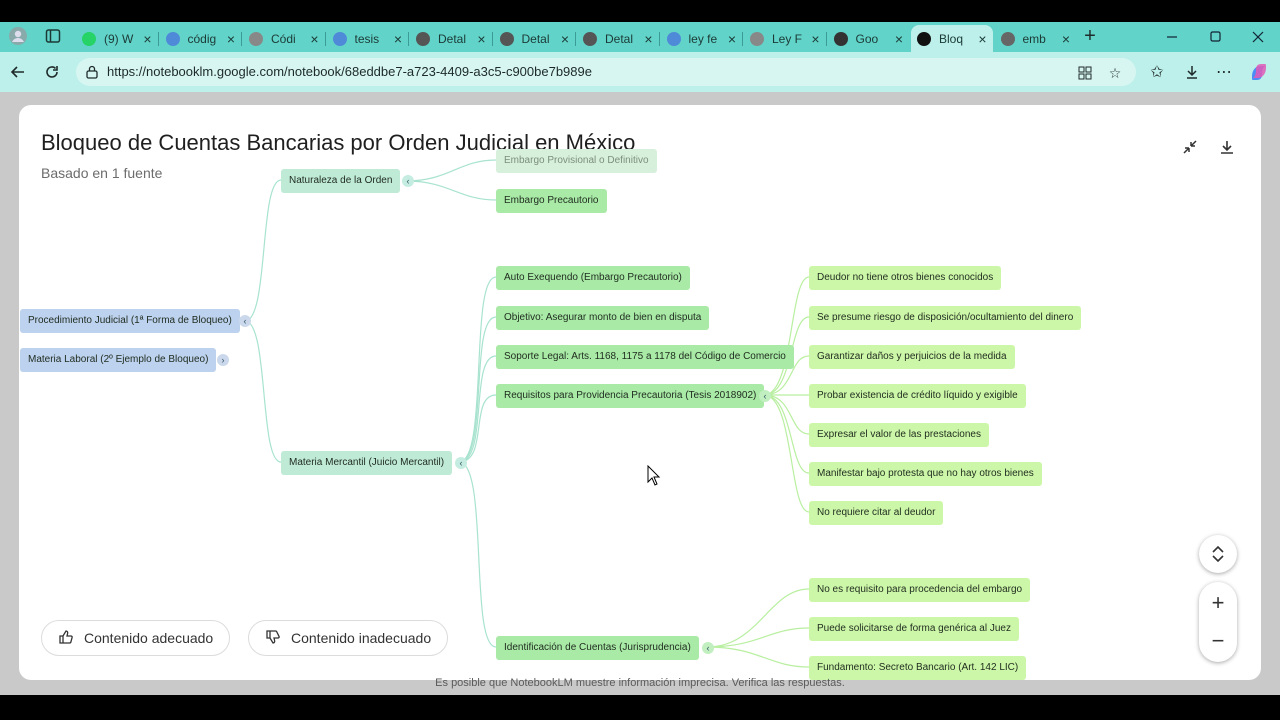  I want to click on screen-top-border, so click(640, 11).